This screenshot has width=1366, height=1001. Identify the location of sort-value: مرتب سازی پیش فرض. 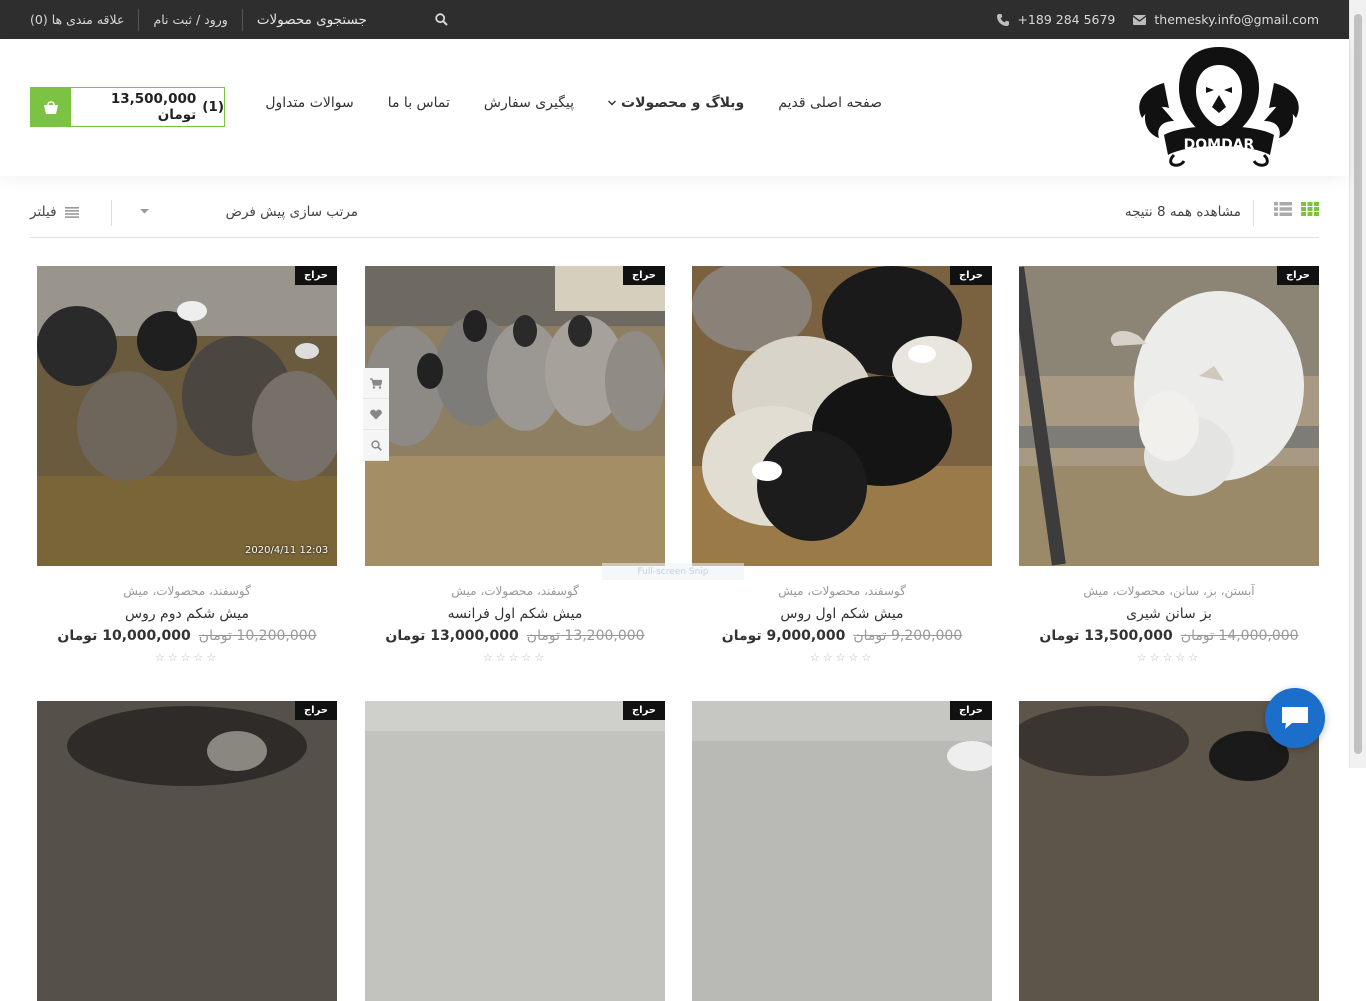
(291, 212).